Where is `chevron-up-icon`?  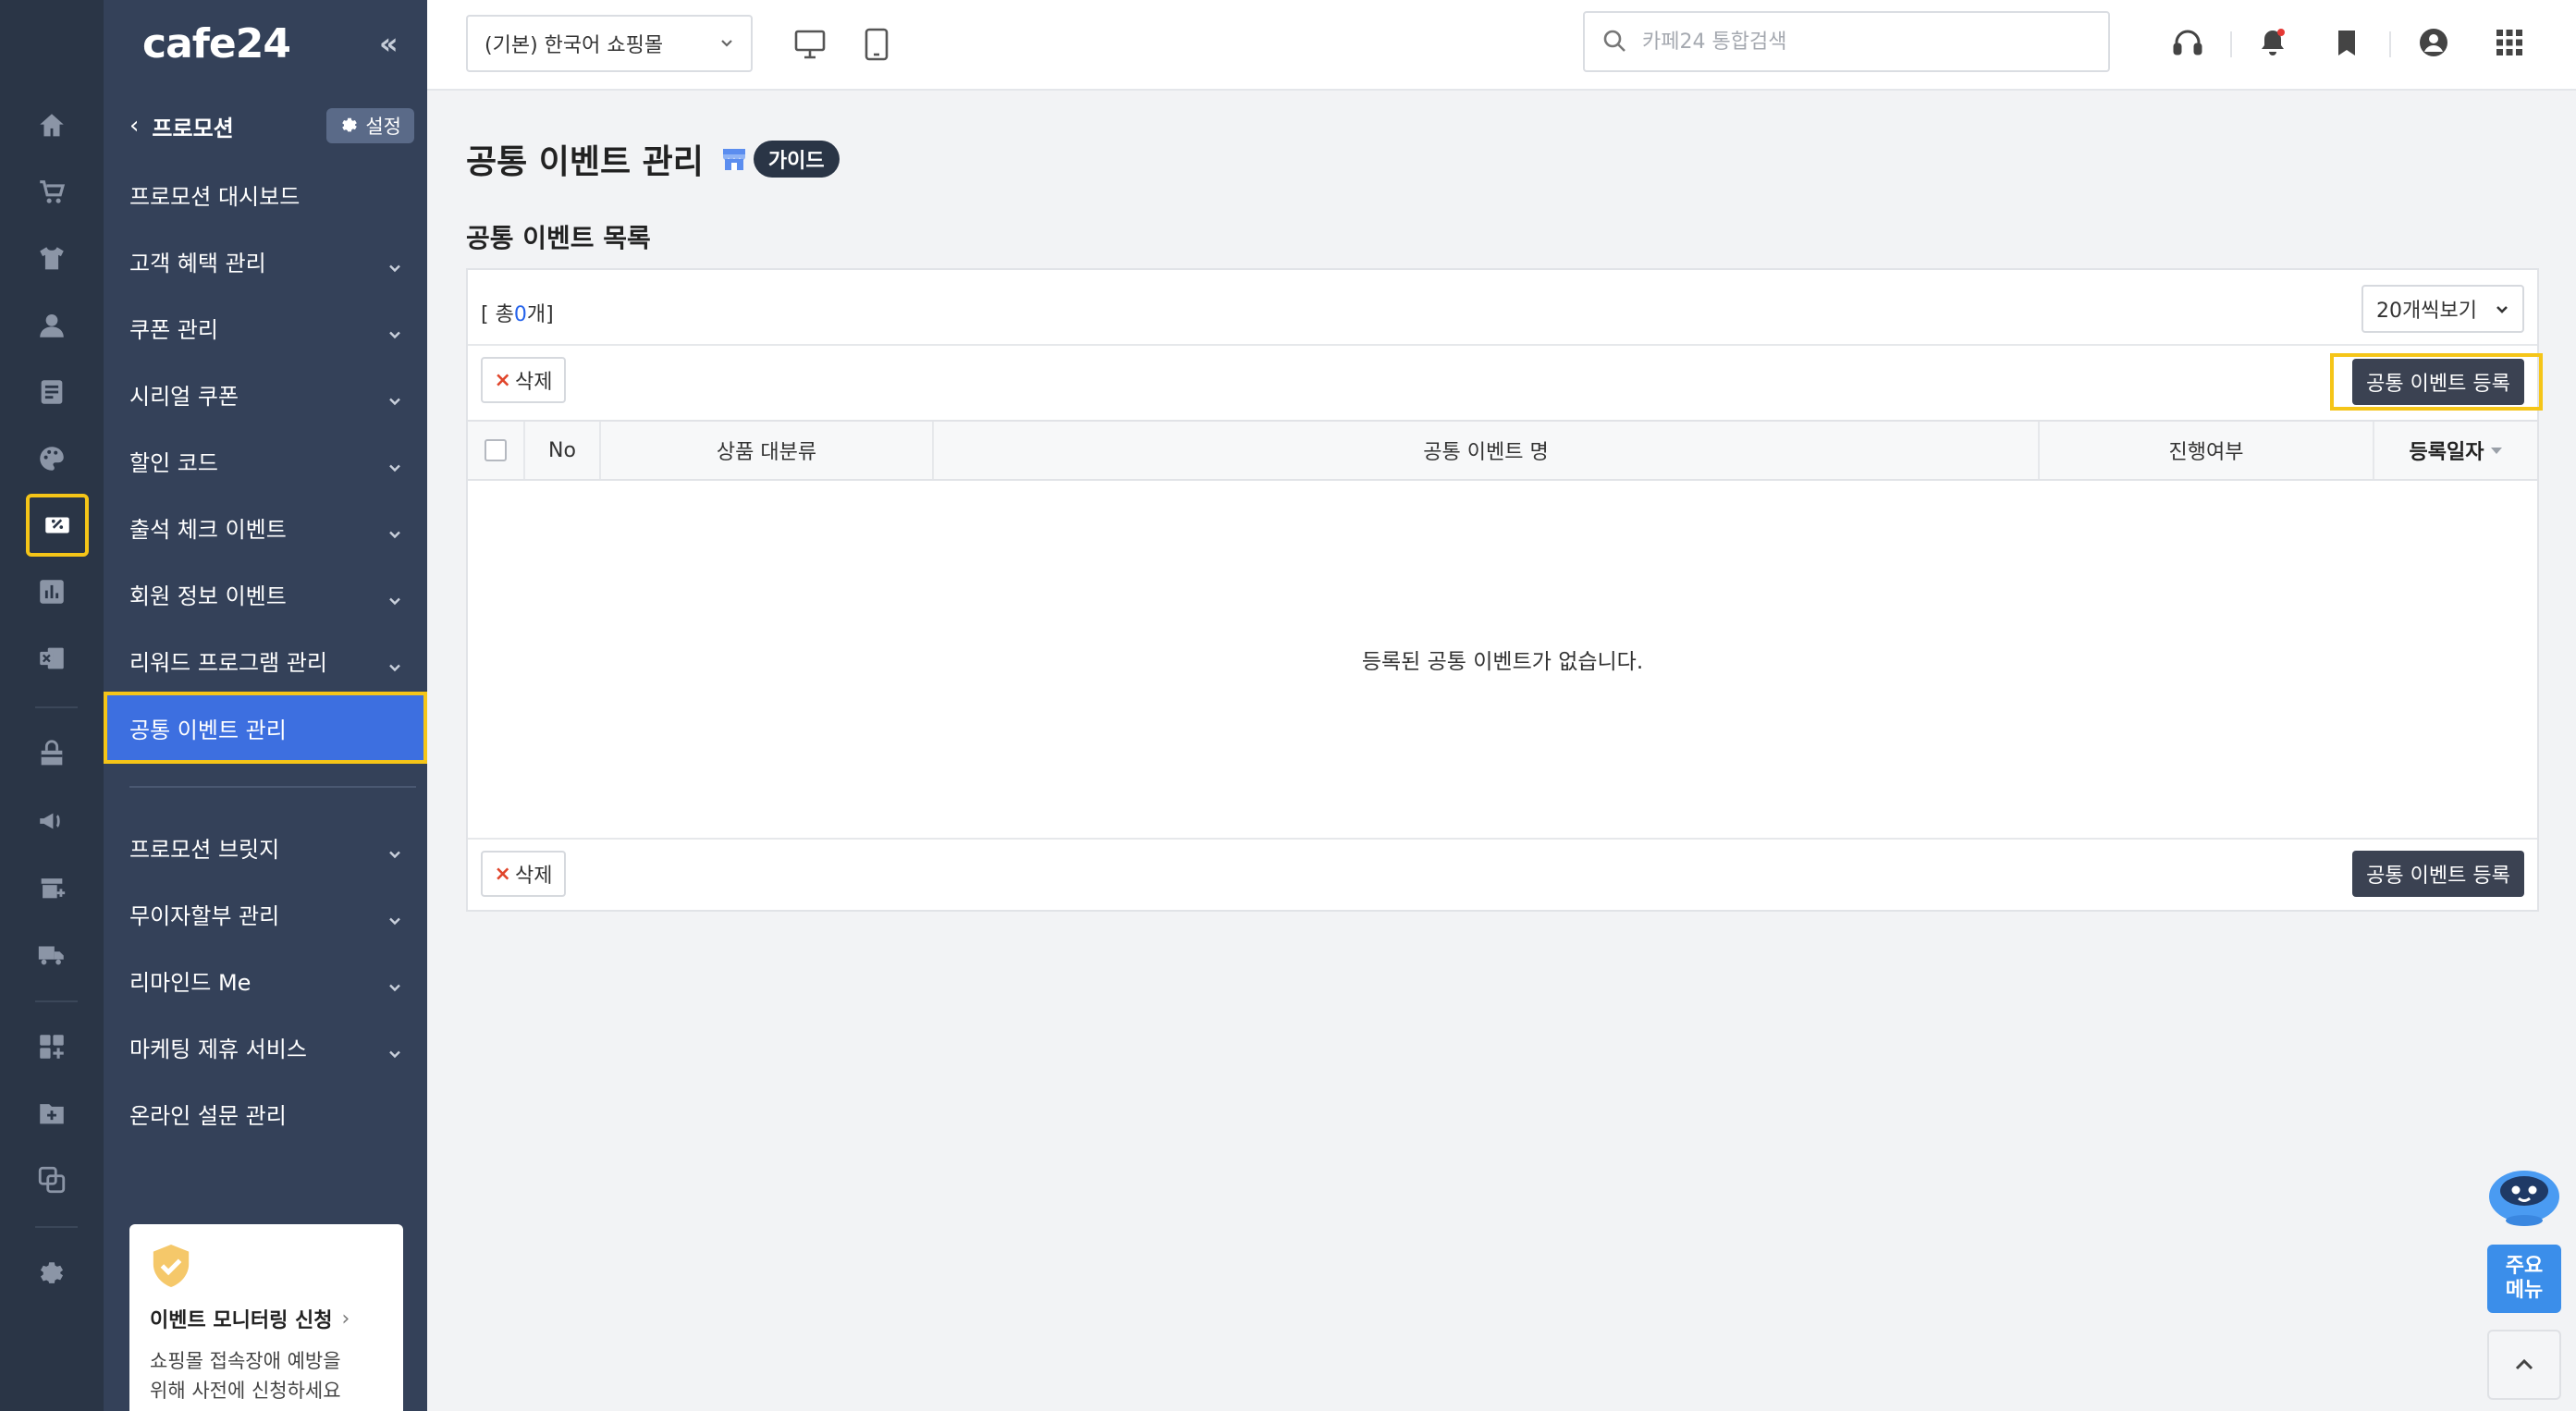
chevron-up-icon is located at coordinates (2524, 1364).